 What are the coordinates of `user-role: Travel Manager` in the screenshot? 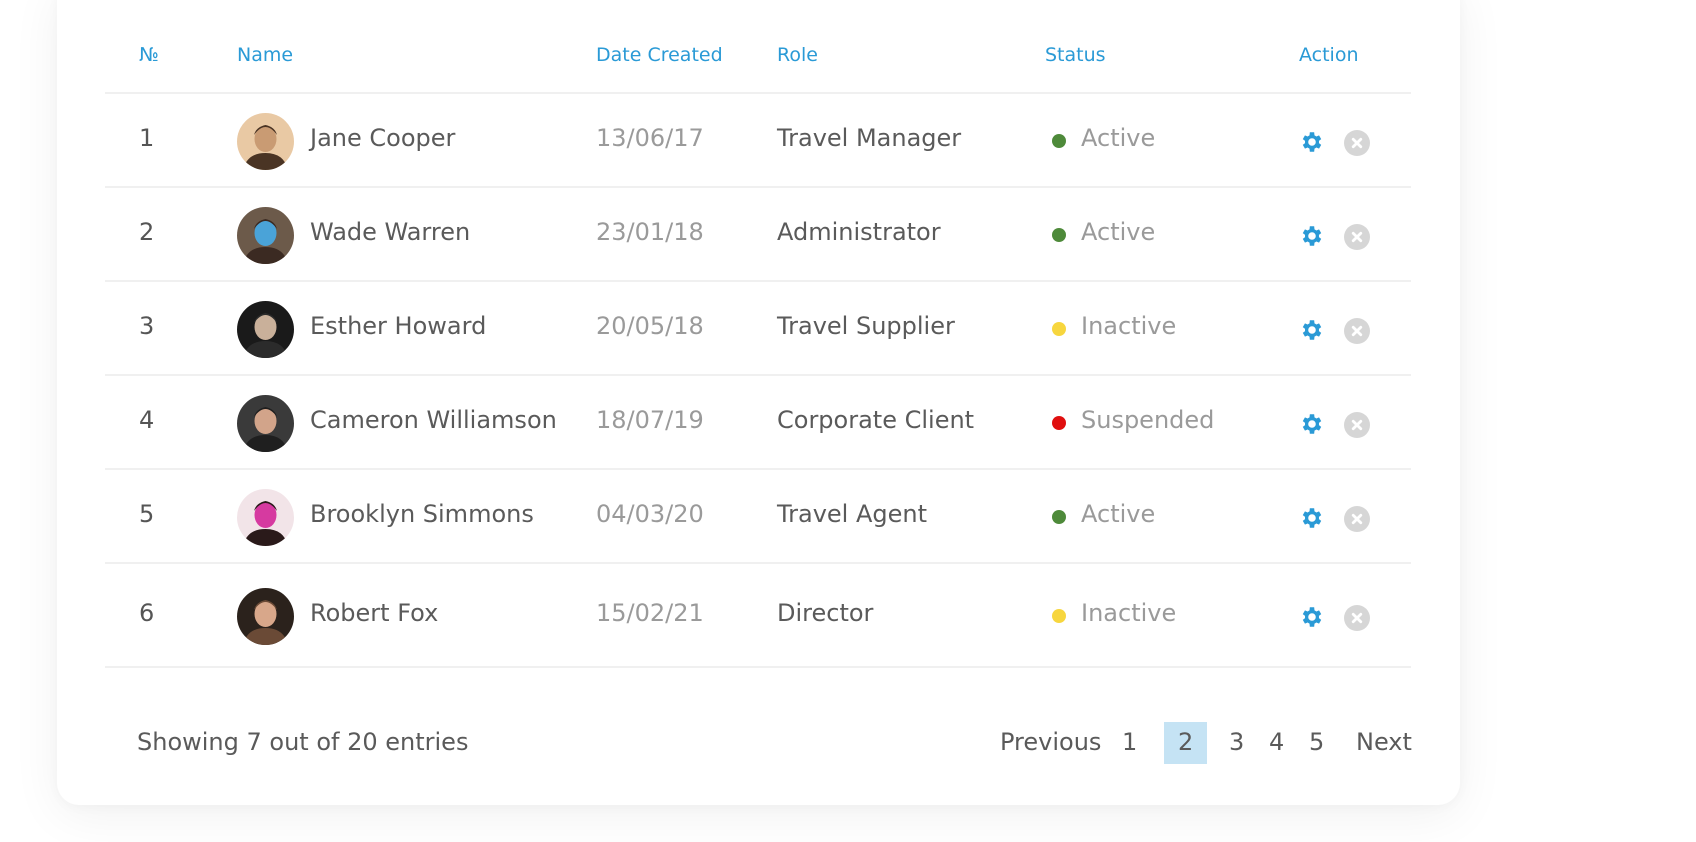 It's located at (869, 138).